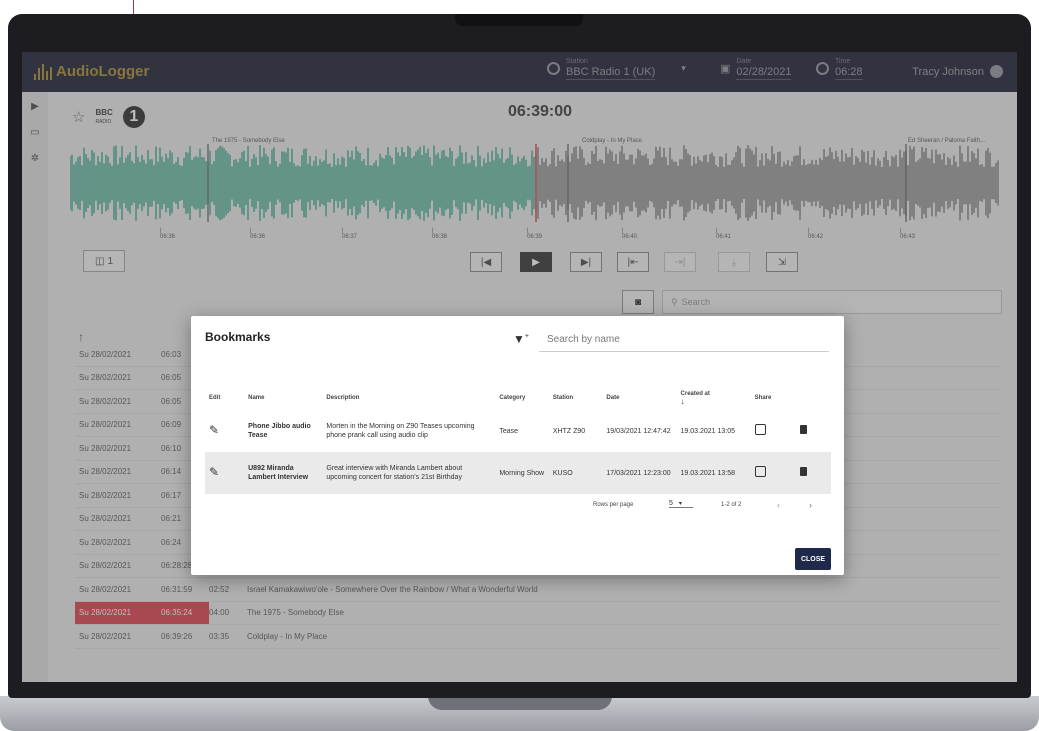 Image resolution: width=1039 pixels, height=731 pixels. I want to click on bookmark-name: Phone Jibbo audio Tease, so click(279, 431).